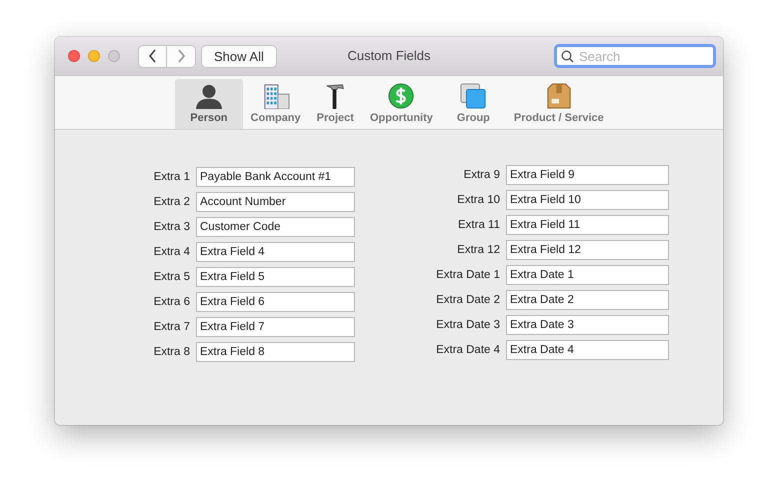 This screenshot has height=499, width=779. What do you see at coordinates (171, 202) in the screenshot?
I see `field-label: Extra 2` at bounding box center [171, 202].